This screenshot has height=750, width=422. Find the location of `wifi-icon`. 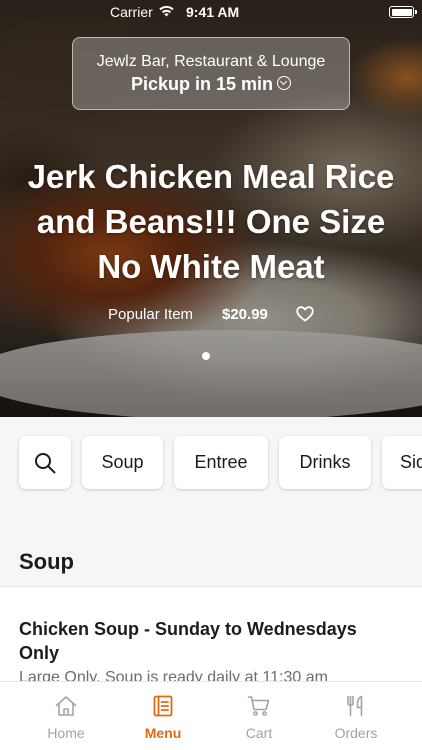

wifi-icon is located at coordinates (166, 11).